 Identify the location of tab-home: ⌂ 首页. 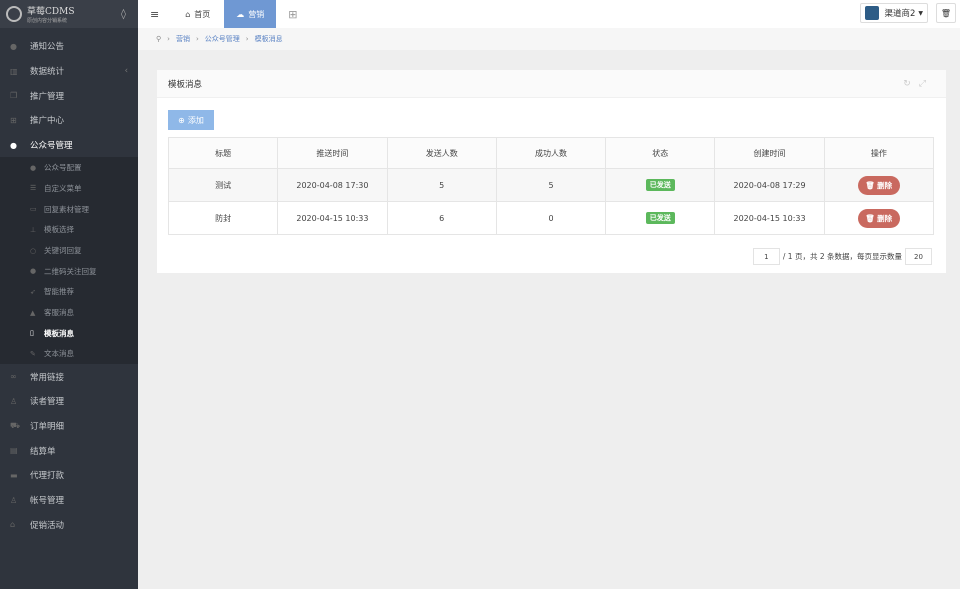
(197, 14).